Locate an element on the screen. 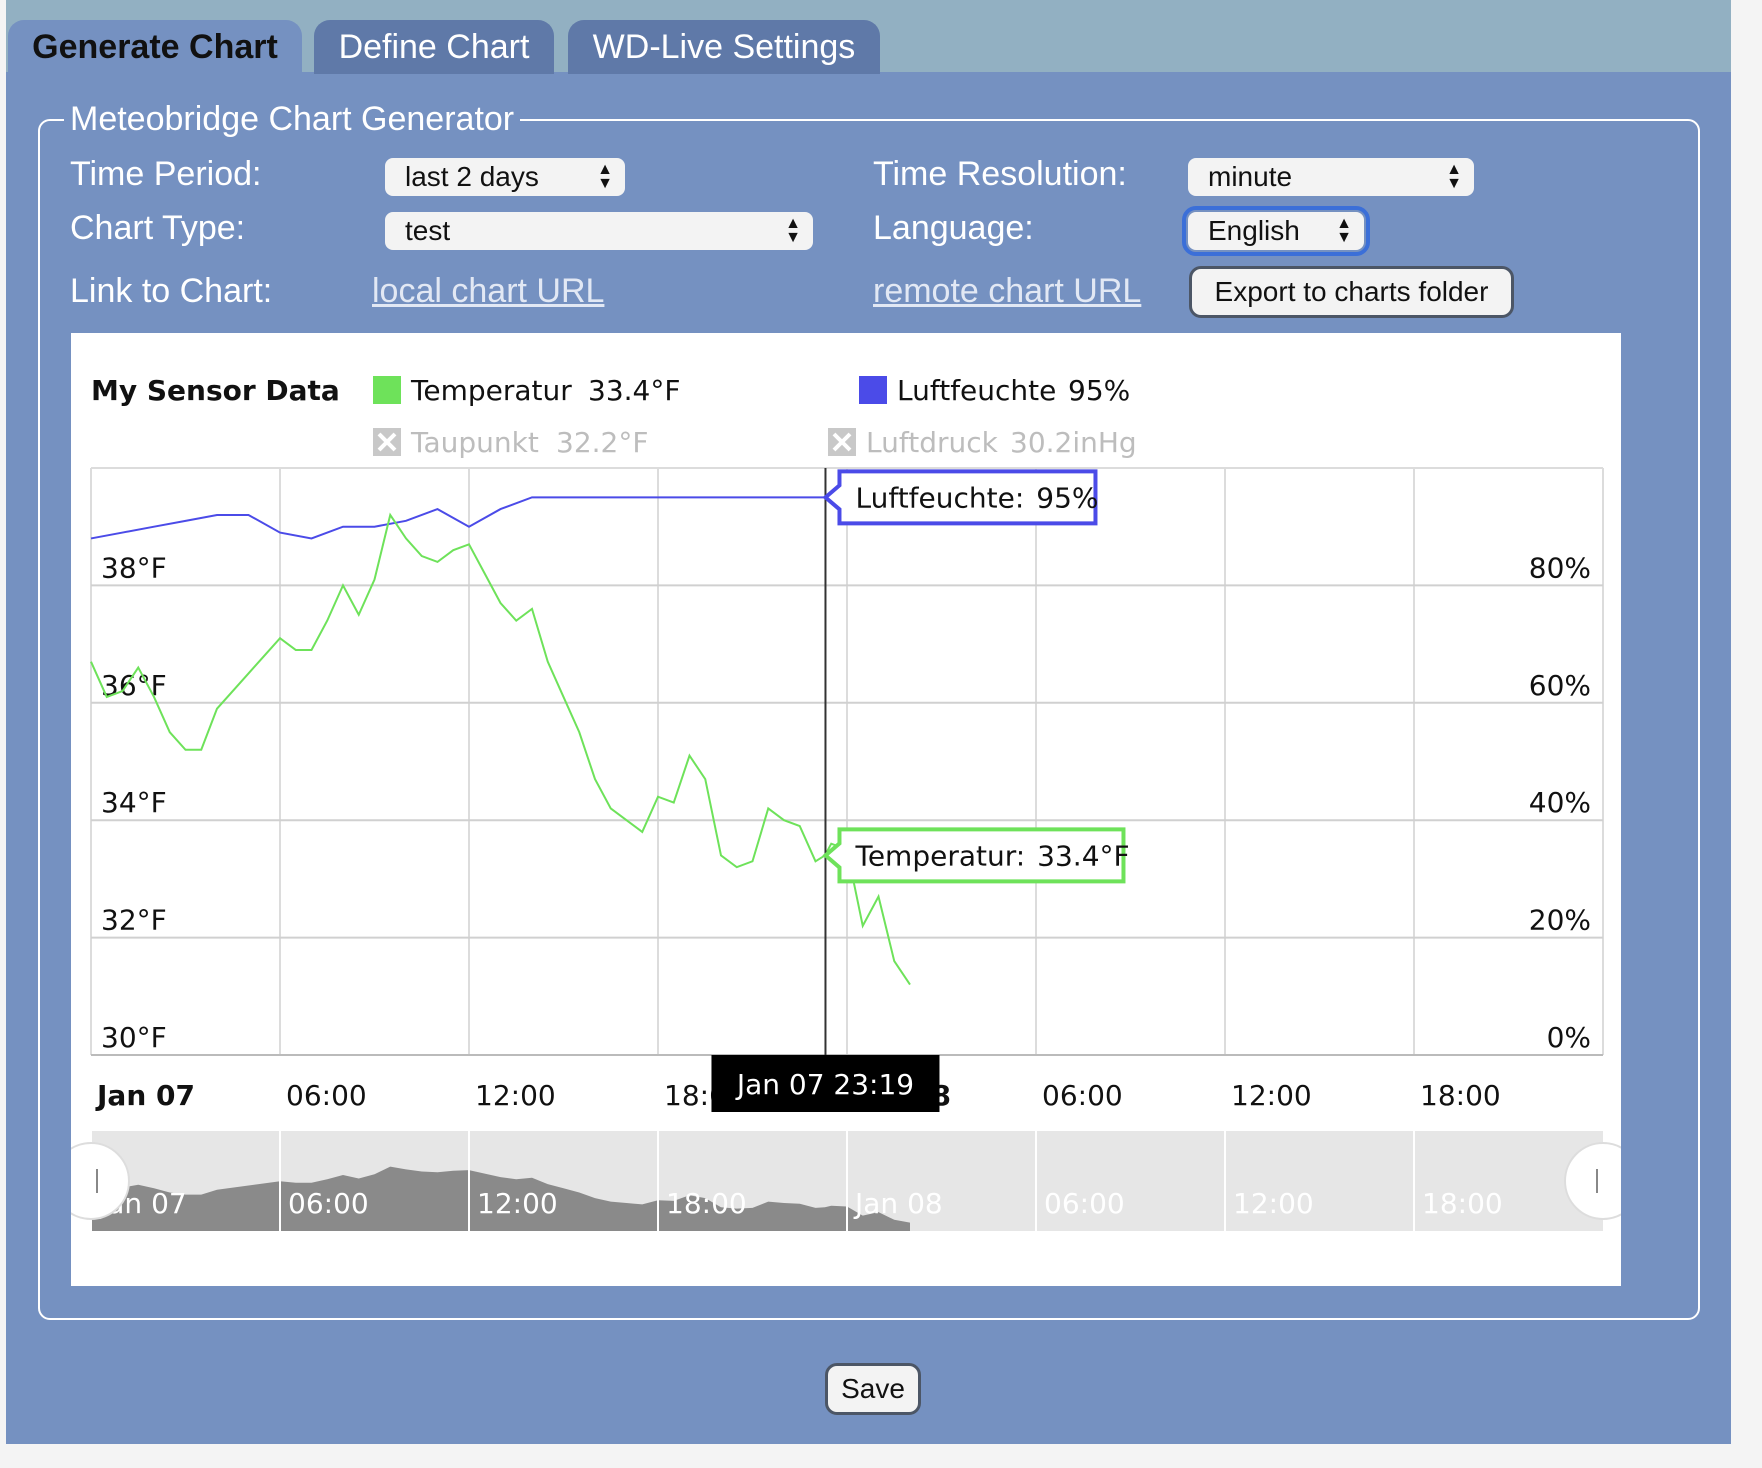 This screenshot has height=1468, width=1762. navigator-tick-label: Jan 08 is located at coordinates (898, 1203).